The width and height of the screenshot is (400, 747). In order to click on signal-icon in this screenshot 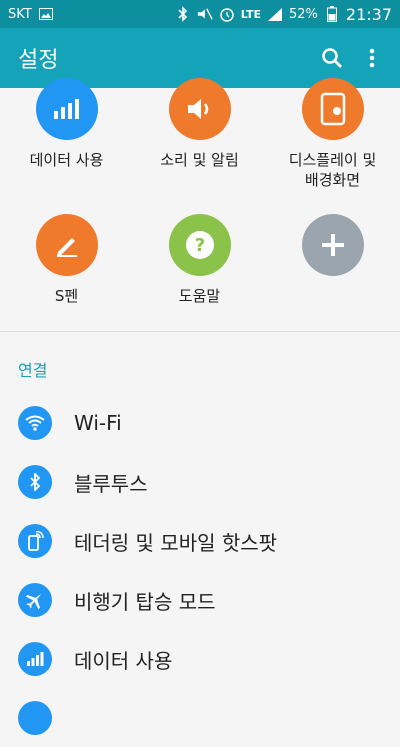, I will do `click(275, 14)`.